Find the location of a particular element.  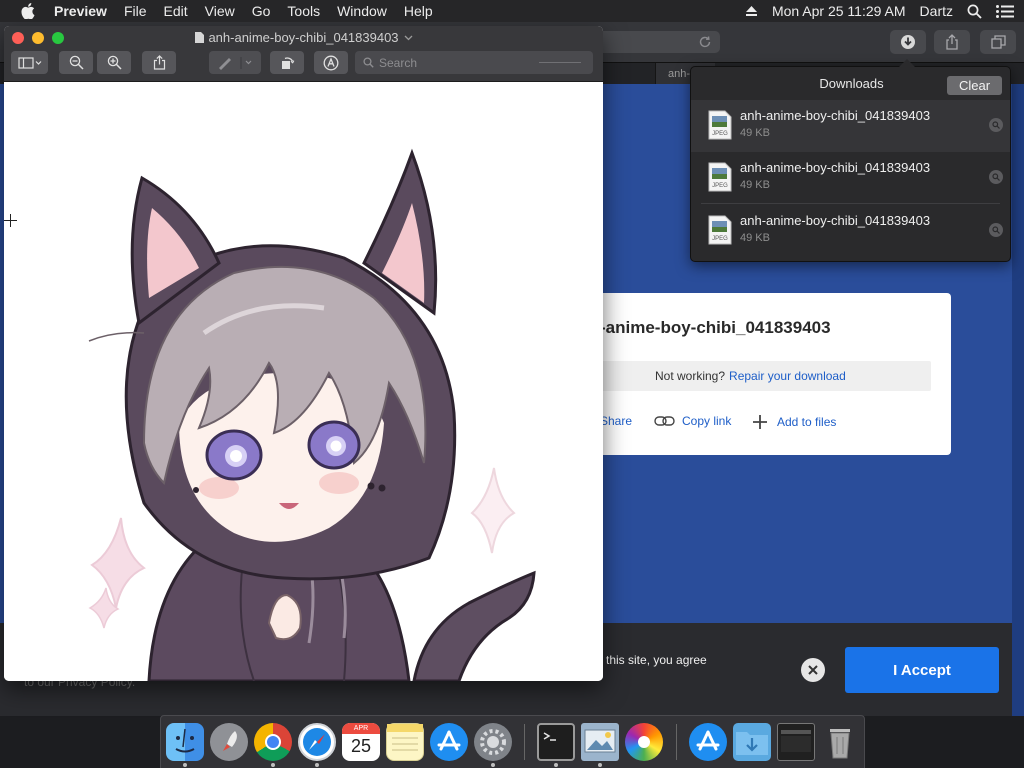

launchpad-icon is located at coordinates (229, 742).